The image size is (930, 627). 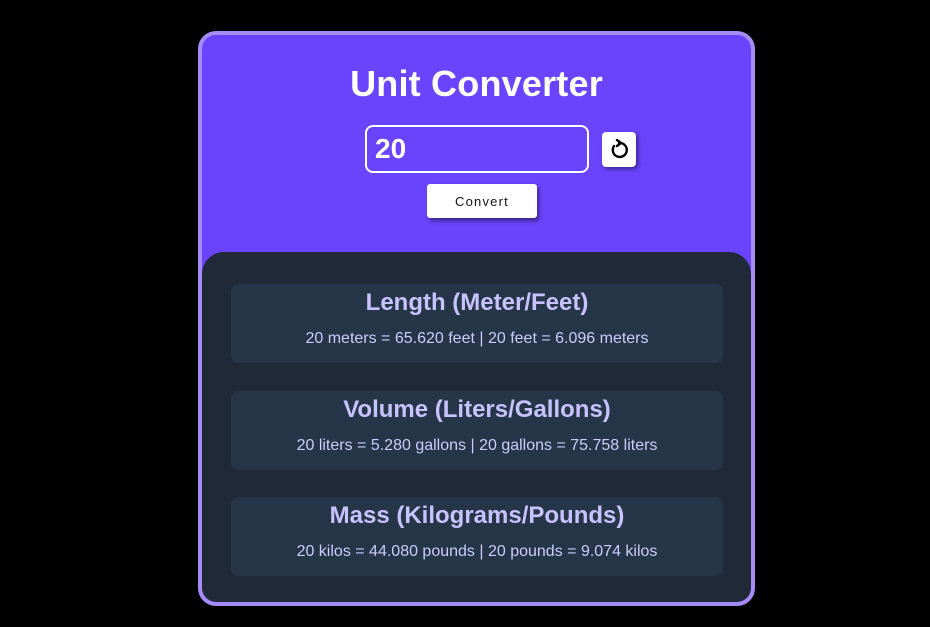 I want to click on result-title: Mass (Kilograms/Pounds), so click(x=477, y=515).